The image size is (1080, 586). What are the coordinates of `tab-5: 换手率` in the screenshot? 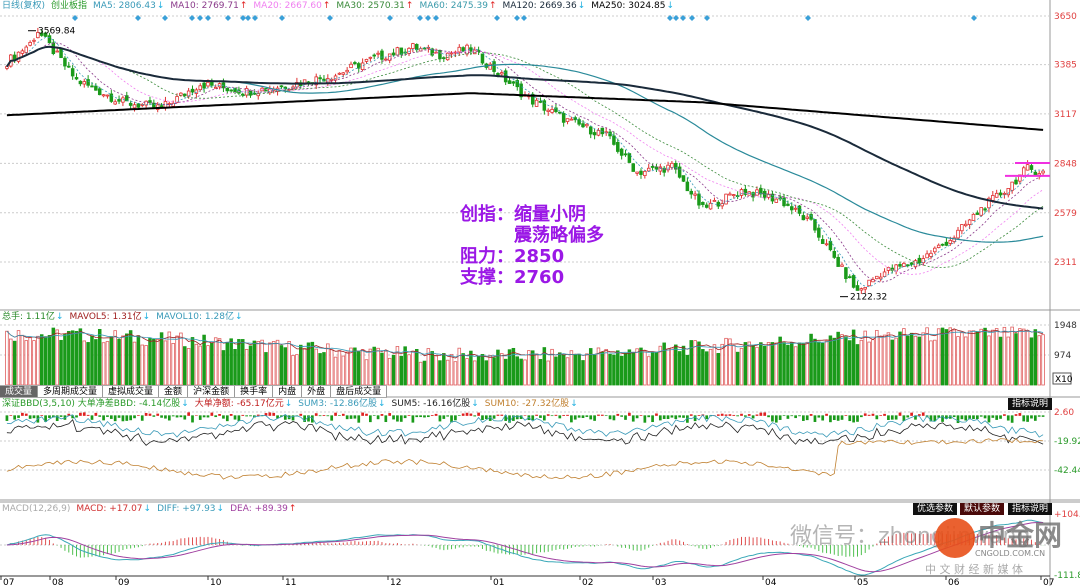 It's located at (254, 391).